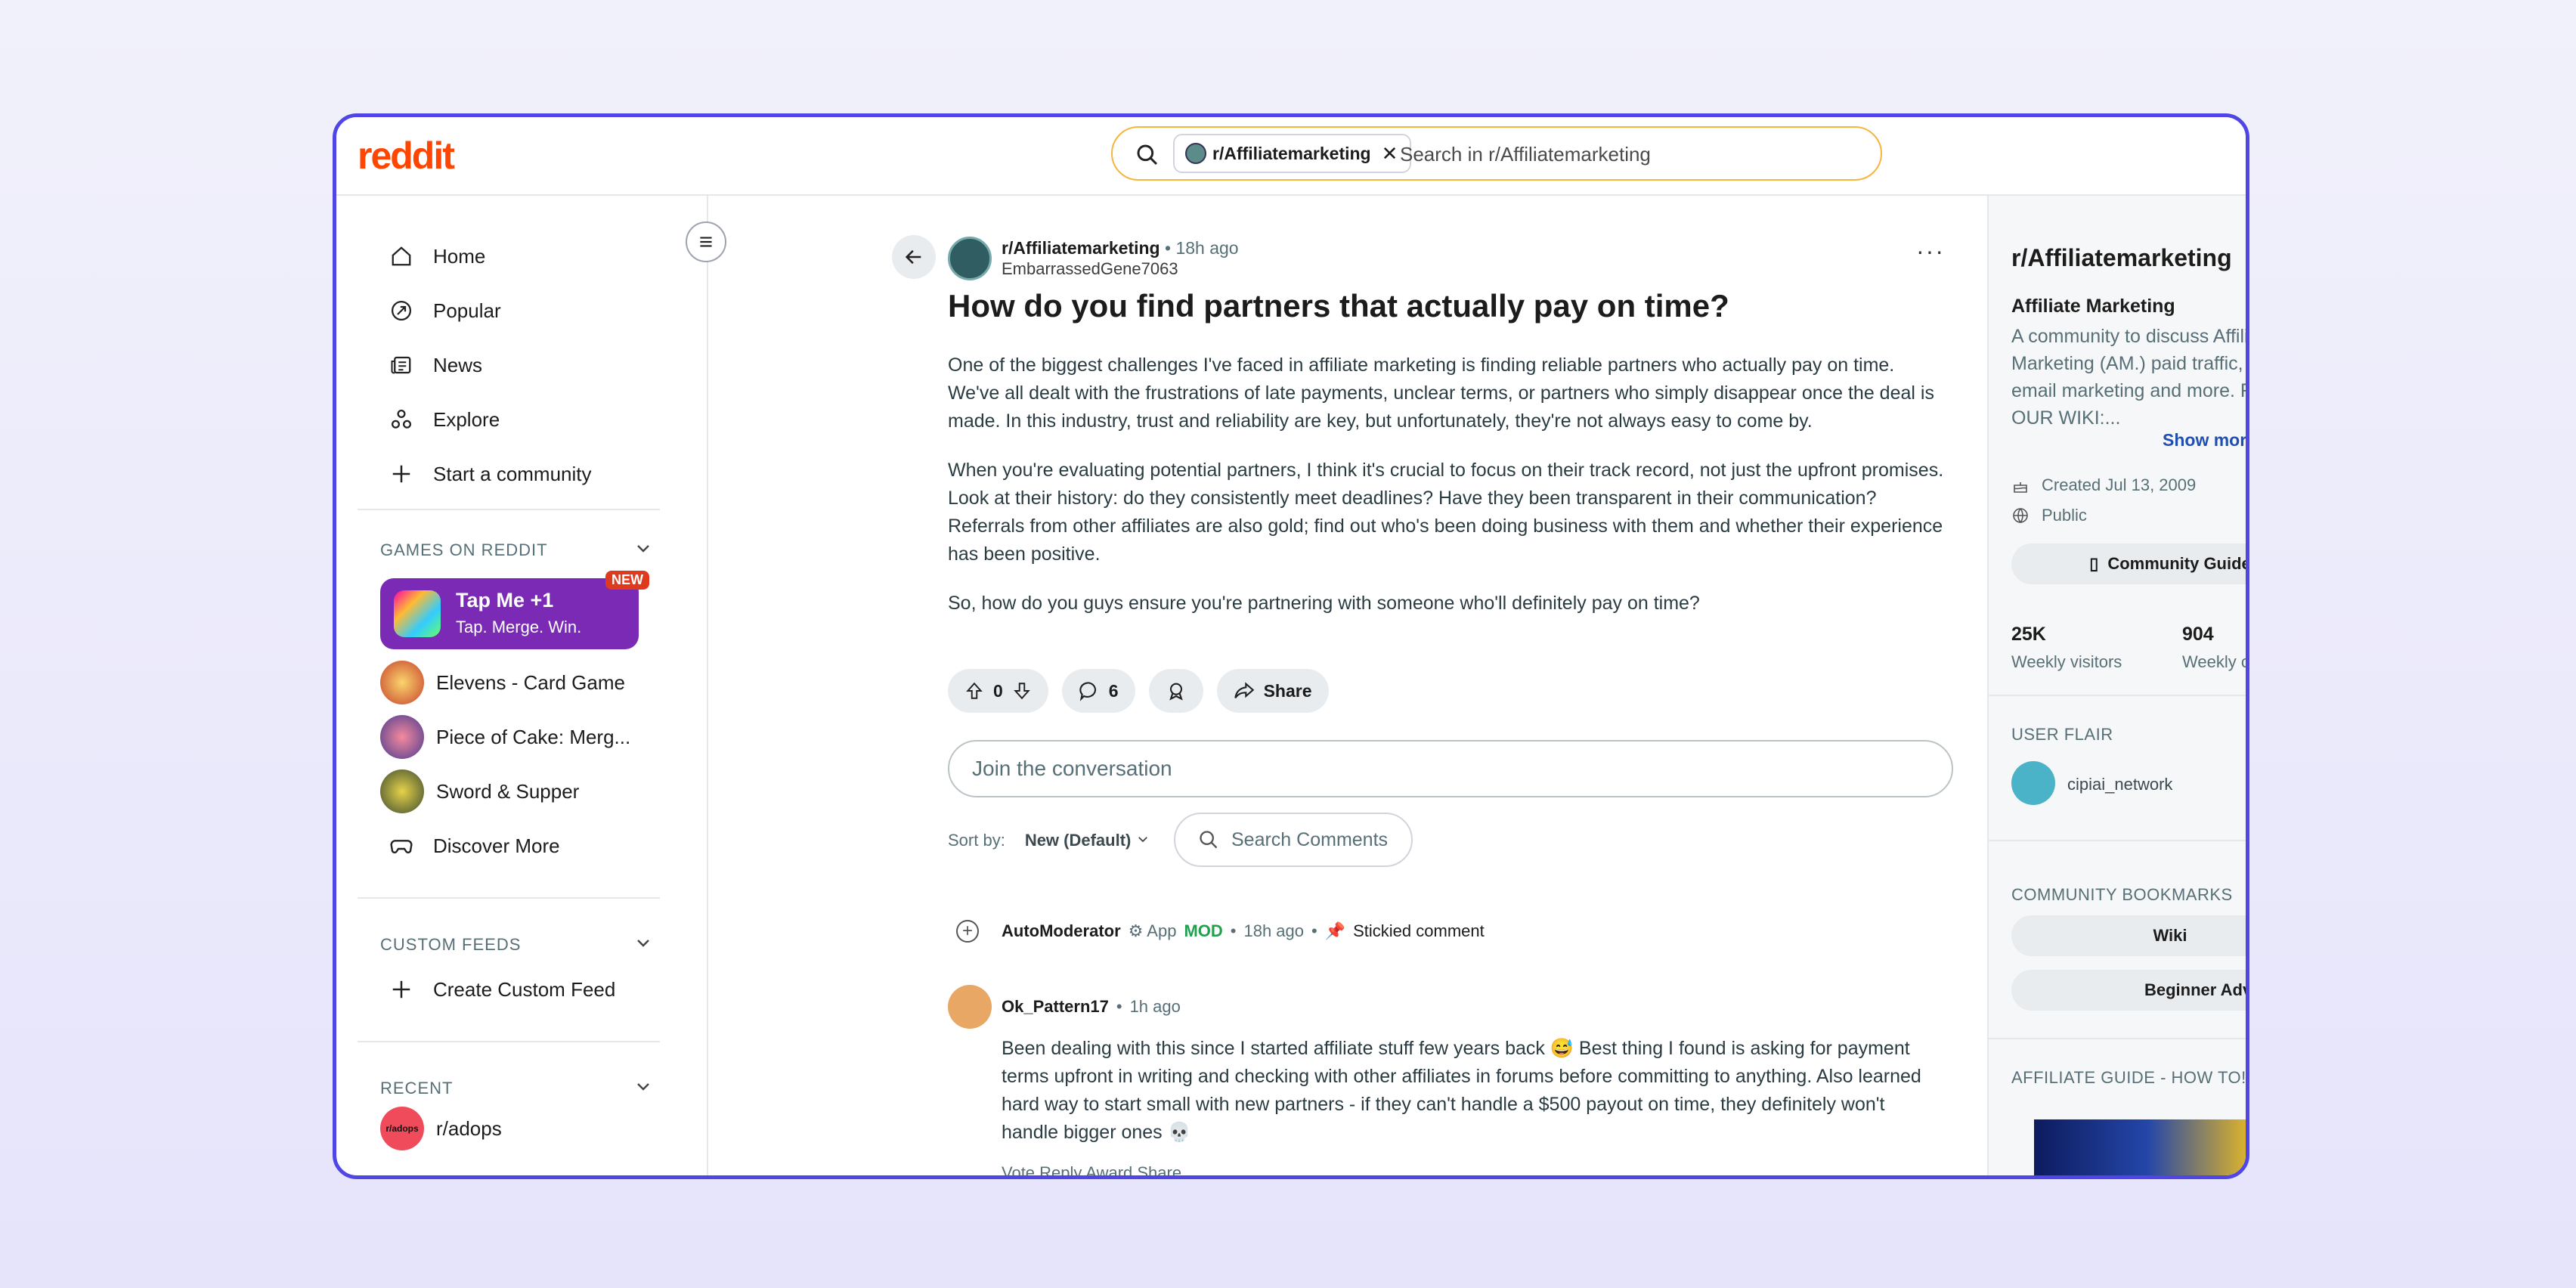  I want to click on sidebar-item-discover-more: Discover More, so click(509, 845).